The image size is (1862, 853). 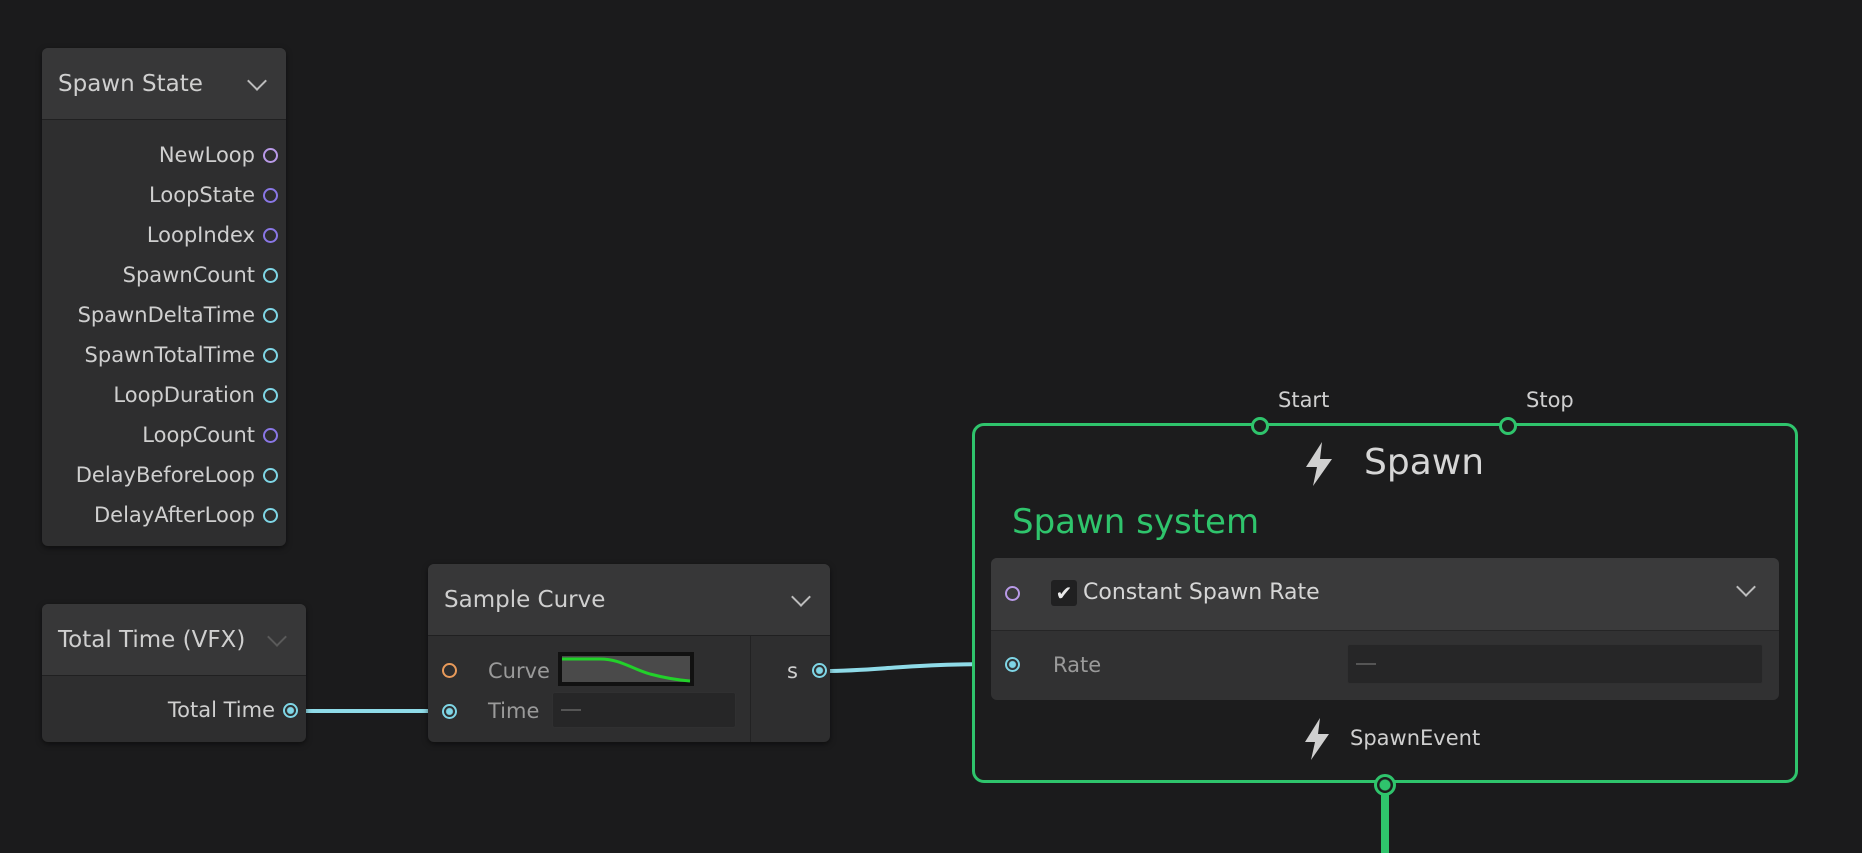 I want to click on spawn-system-name: Spawn system, so click(x=1135, y=522).